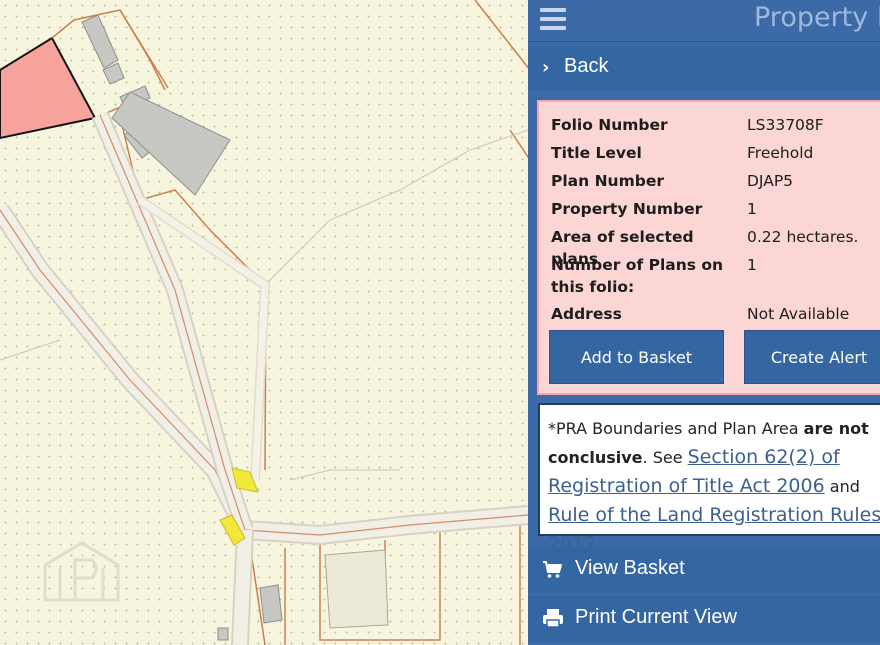 This screenshot has width=880, height=645. What do you see at coordinates (656, 617) in the screenshot?
I see `print-current-view-label: Print Current View` at bounding box center [656, 617].